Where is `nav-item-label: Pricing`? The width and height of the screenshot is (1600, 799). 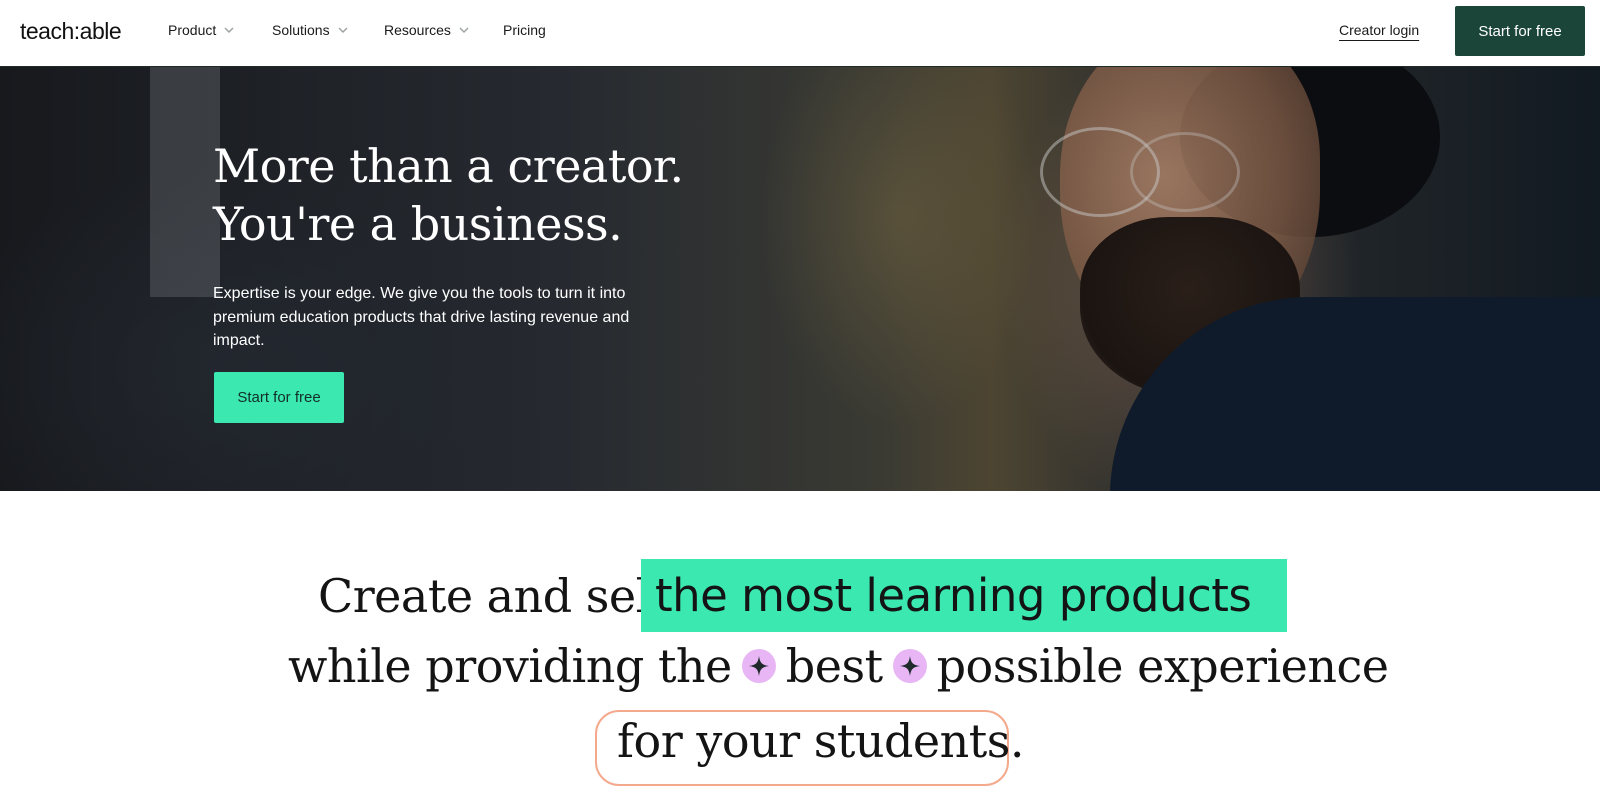
nav-item-label: Pricing is located at coordinates (524, 30).